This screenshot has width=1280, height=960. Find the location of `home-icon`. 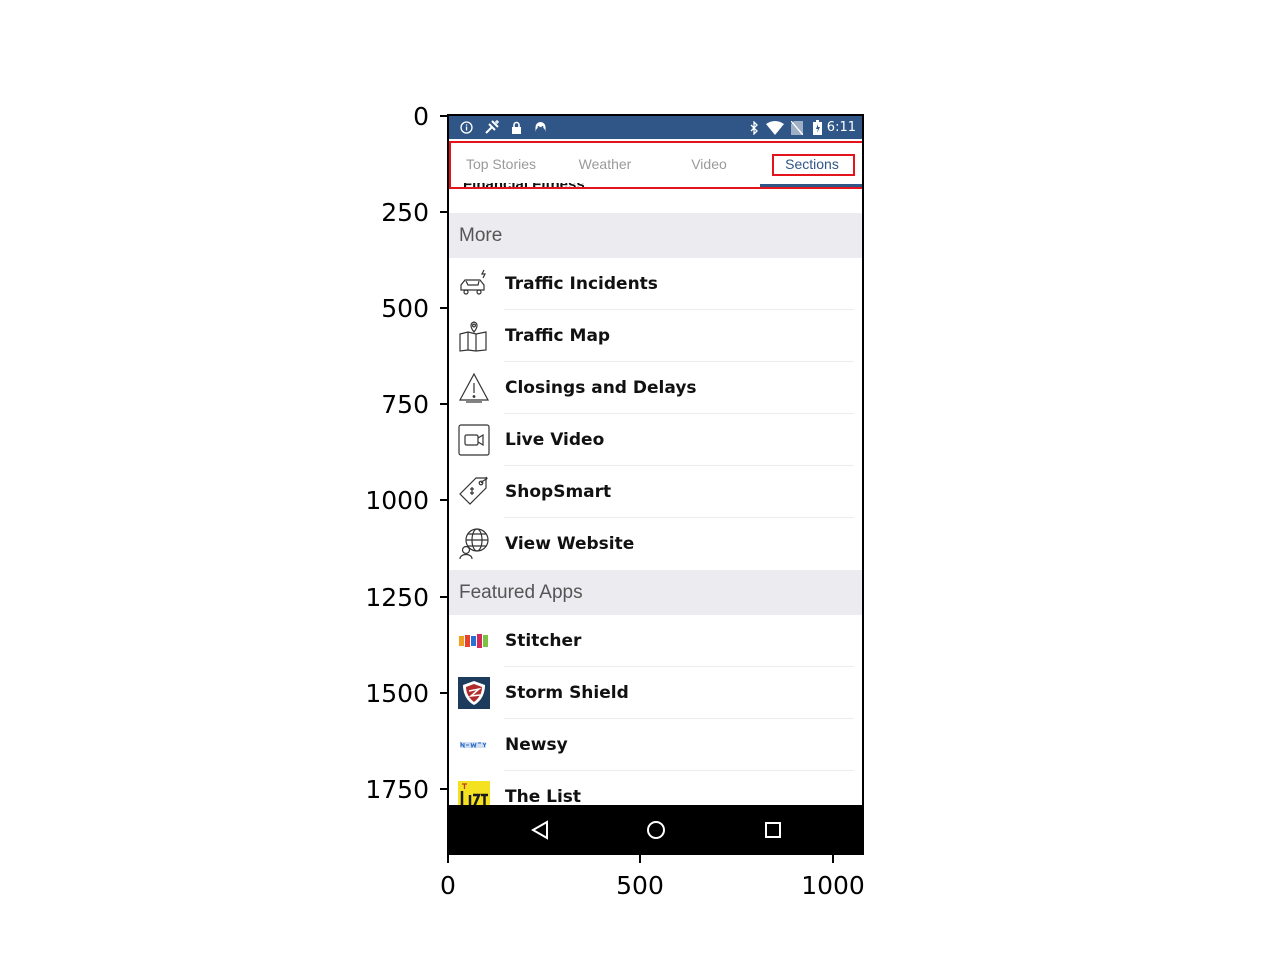

home-icon is located at coordinates (656, 830).